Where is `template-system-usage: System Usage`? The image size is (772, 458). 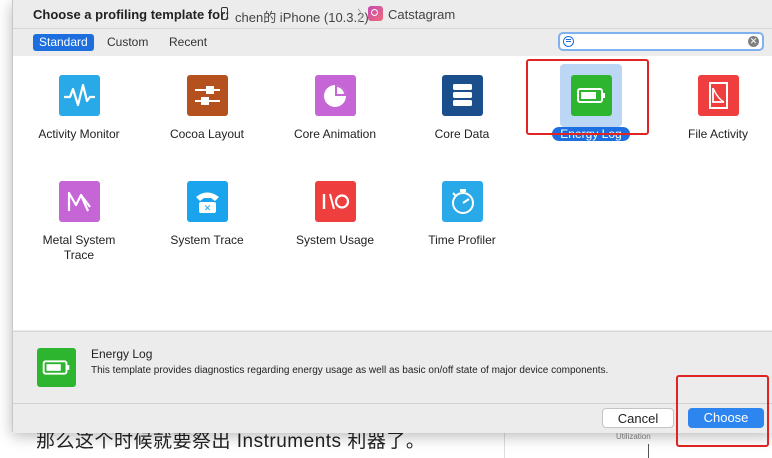 template-system-usage: System Usage is located at coordinates (335, 209).